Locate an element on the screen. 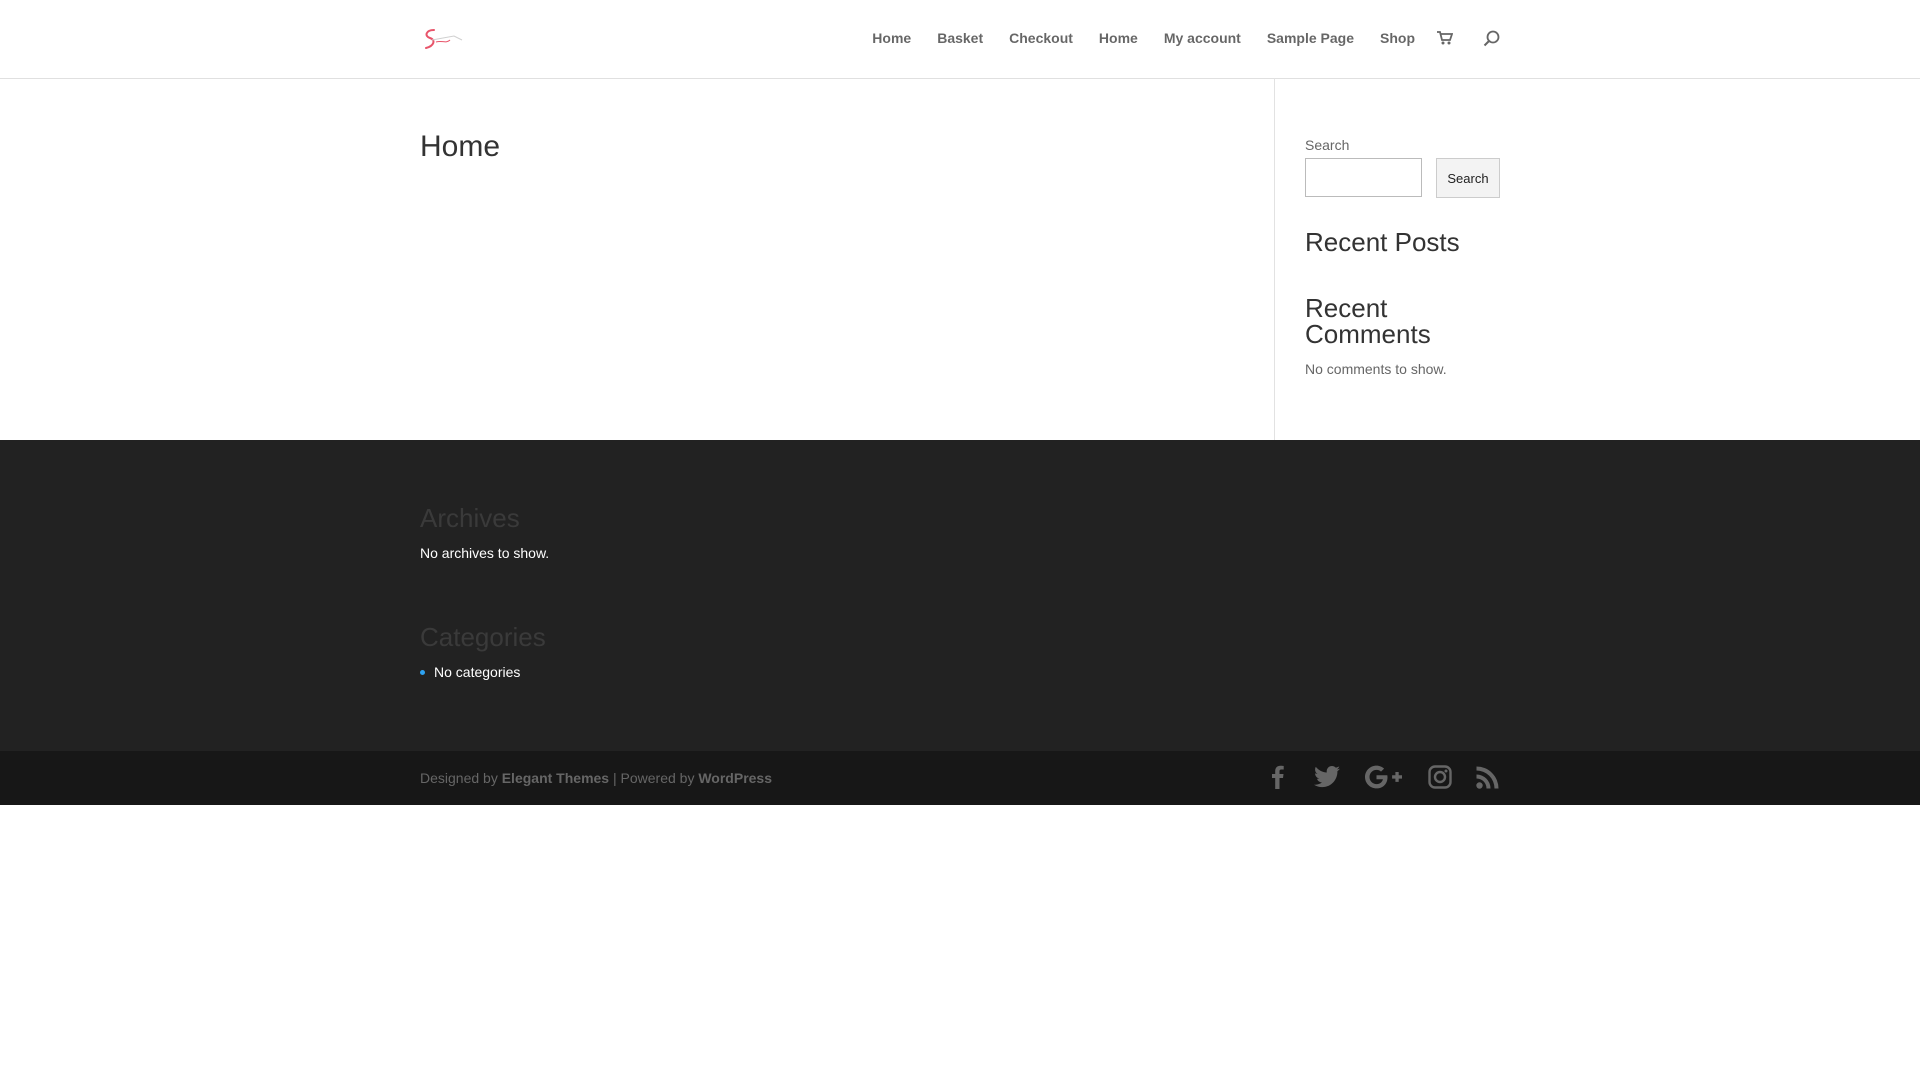  logo-icon is located at coordinates (444, 39).